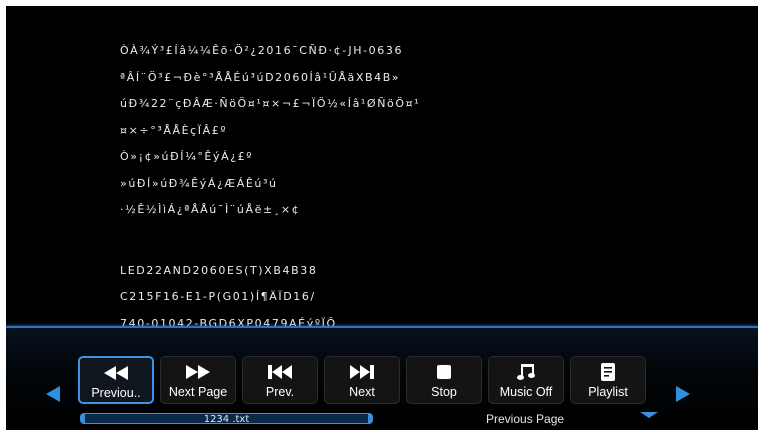 The height and width of the screenshot is (434, 762). I want to click on text-line: »úÐÍ»úÐ¾ÊýÁ¿ÆÁÊú³ú, so click(199, 183).